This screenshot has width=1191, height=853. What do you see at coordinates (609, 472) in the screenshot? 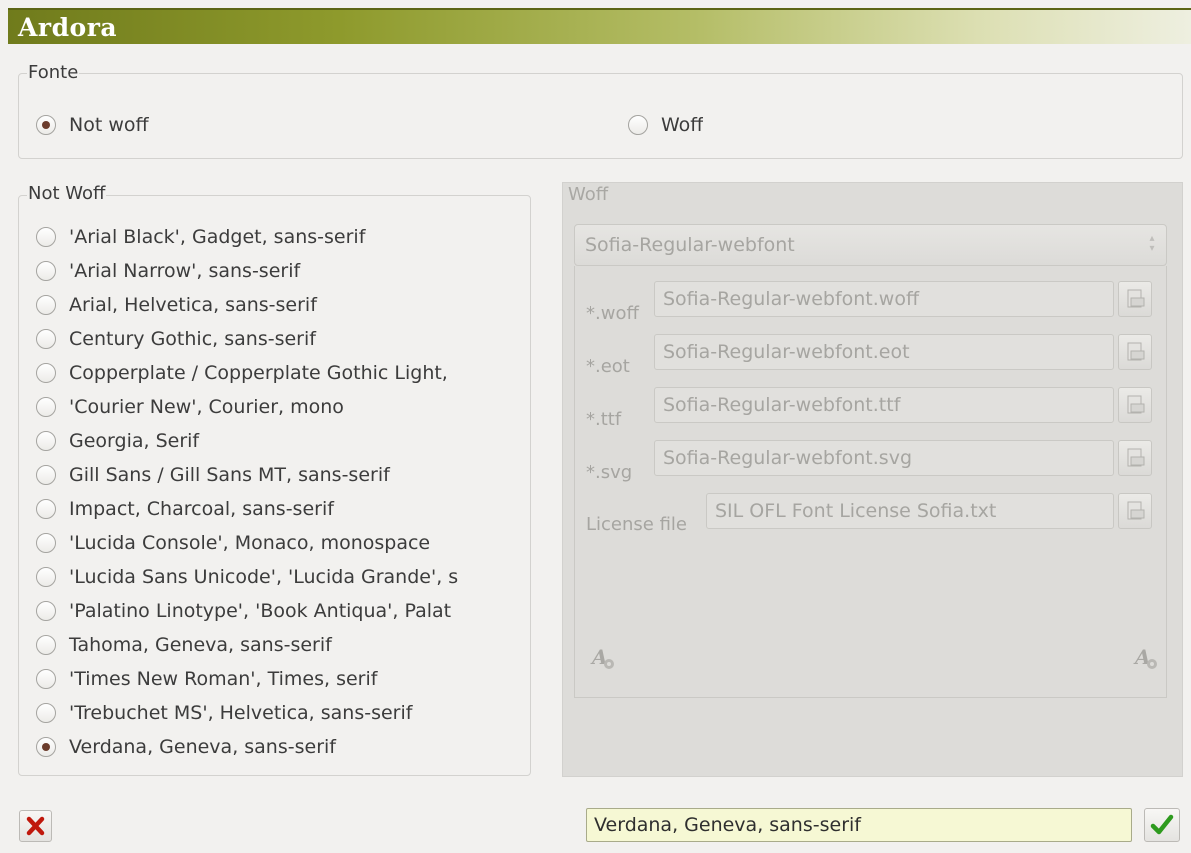
I see `svg-ext-label: *.svg` at bounding box center [609, 472].